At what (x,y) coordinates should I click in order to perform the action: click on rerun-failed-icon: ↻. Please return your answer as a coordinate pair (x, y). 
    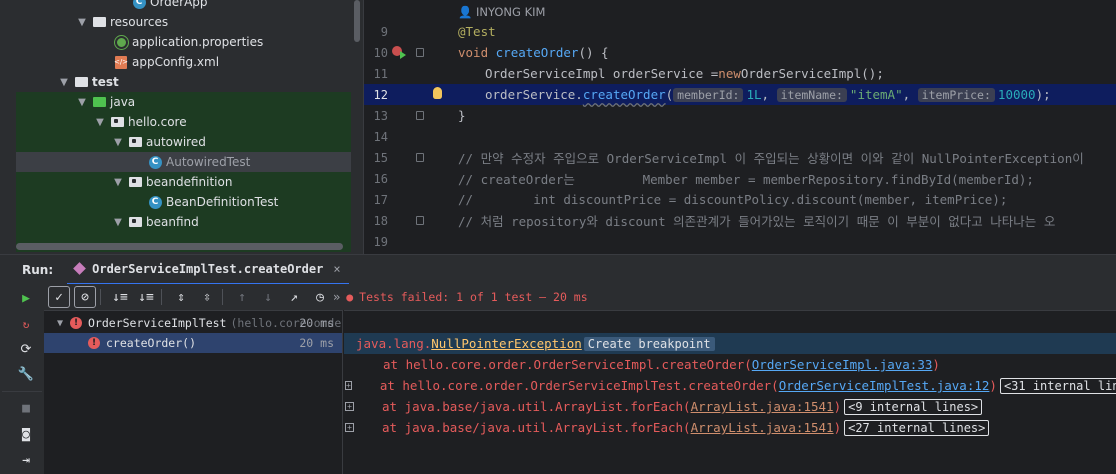
    Looking at the image, I should click on (26, 324).